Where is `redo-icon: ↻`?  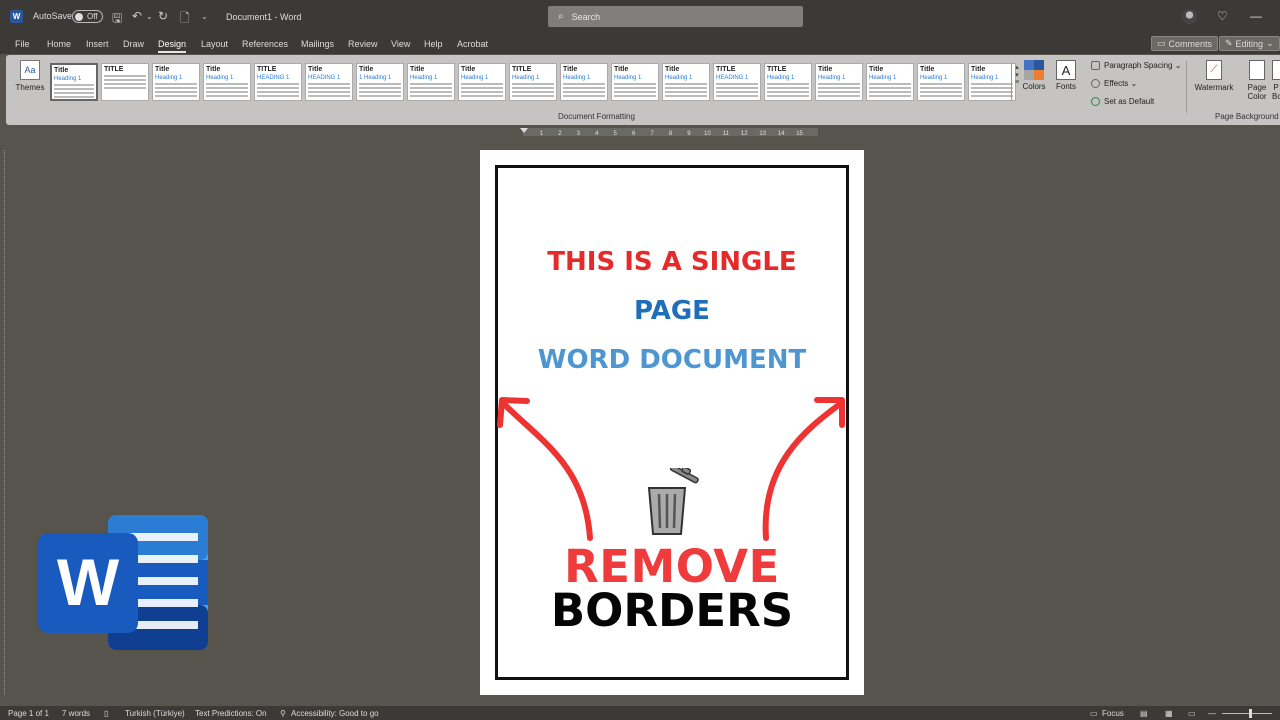 redo-icon: ↻ is located at coordinates (163, 16).